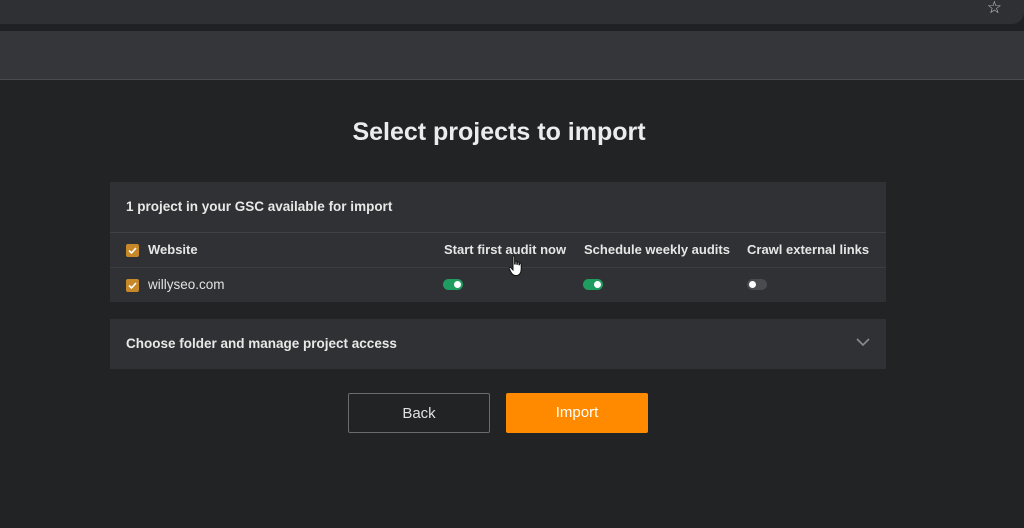  I want to click on chevron-down-icon, so click(863, 342).